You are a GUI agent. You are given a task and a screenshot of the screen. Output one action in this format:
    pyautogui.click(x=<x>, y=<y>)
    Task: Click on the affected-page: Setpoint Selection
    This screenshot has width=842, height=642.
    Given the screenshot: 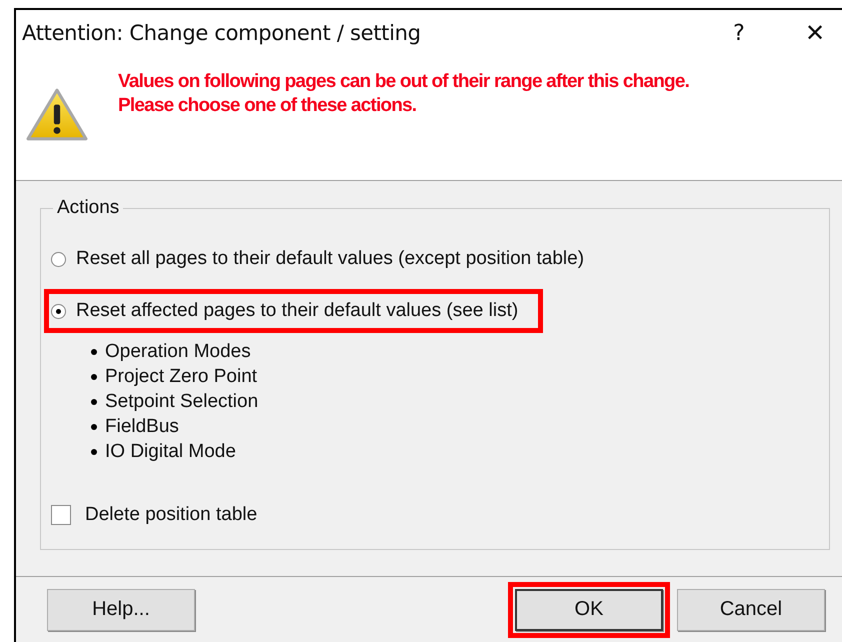 What is the action you would take?
    pyautogui.click(x=181, y=402)
    